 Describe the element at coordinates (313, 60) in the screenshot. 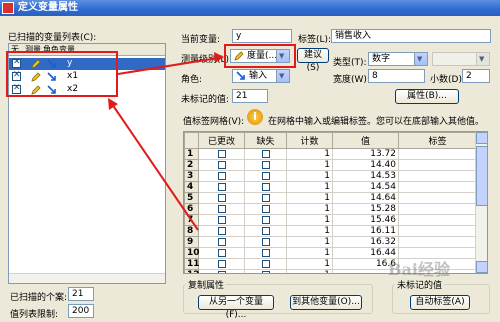

I see `suggest-button: 建议(S)` at that location.